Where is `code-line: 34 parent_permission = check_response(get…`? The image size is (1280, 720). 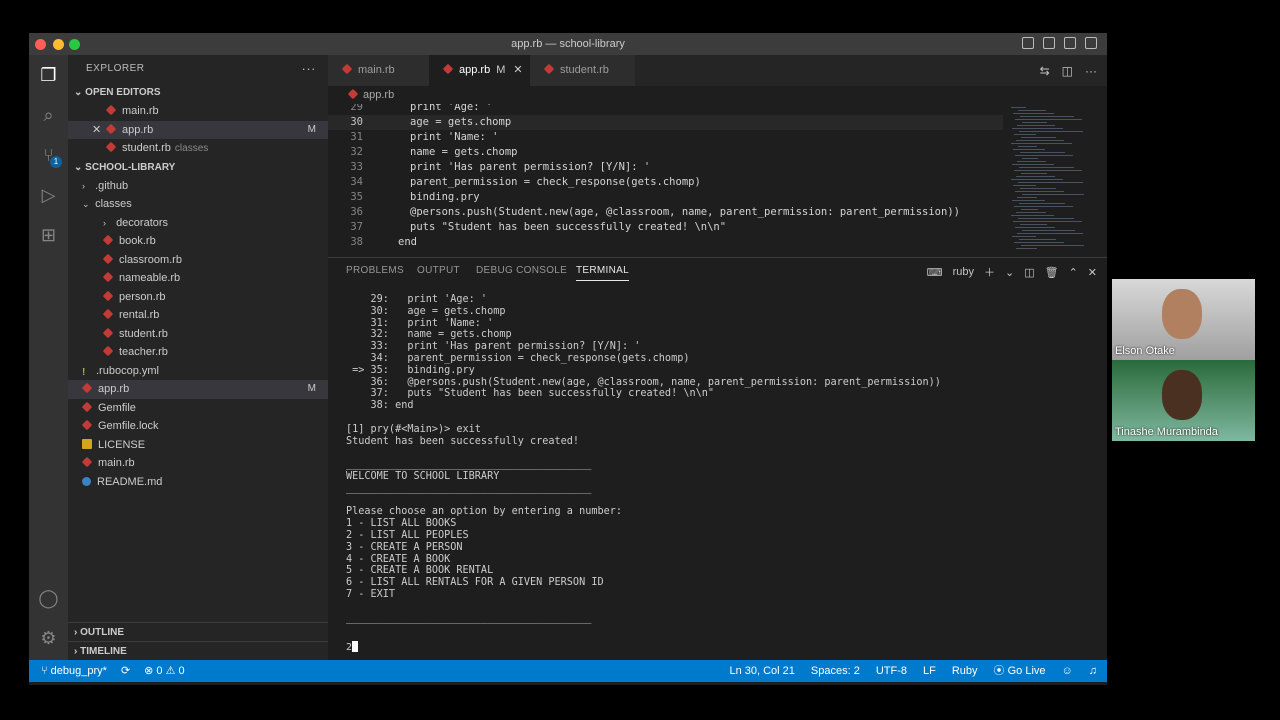
code-line: 34 parent_permission = check_response(get… is located at coordinates (665, 182).